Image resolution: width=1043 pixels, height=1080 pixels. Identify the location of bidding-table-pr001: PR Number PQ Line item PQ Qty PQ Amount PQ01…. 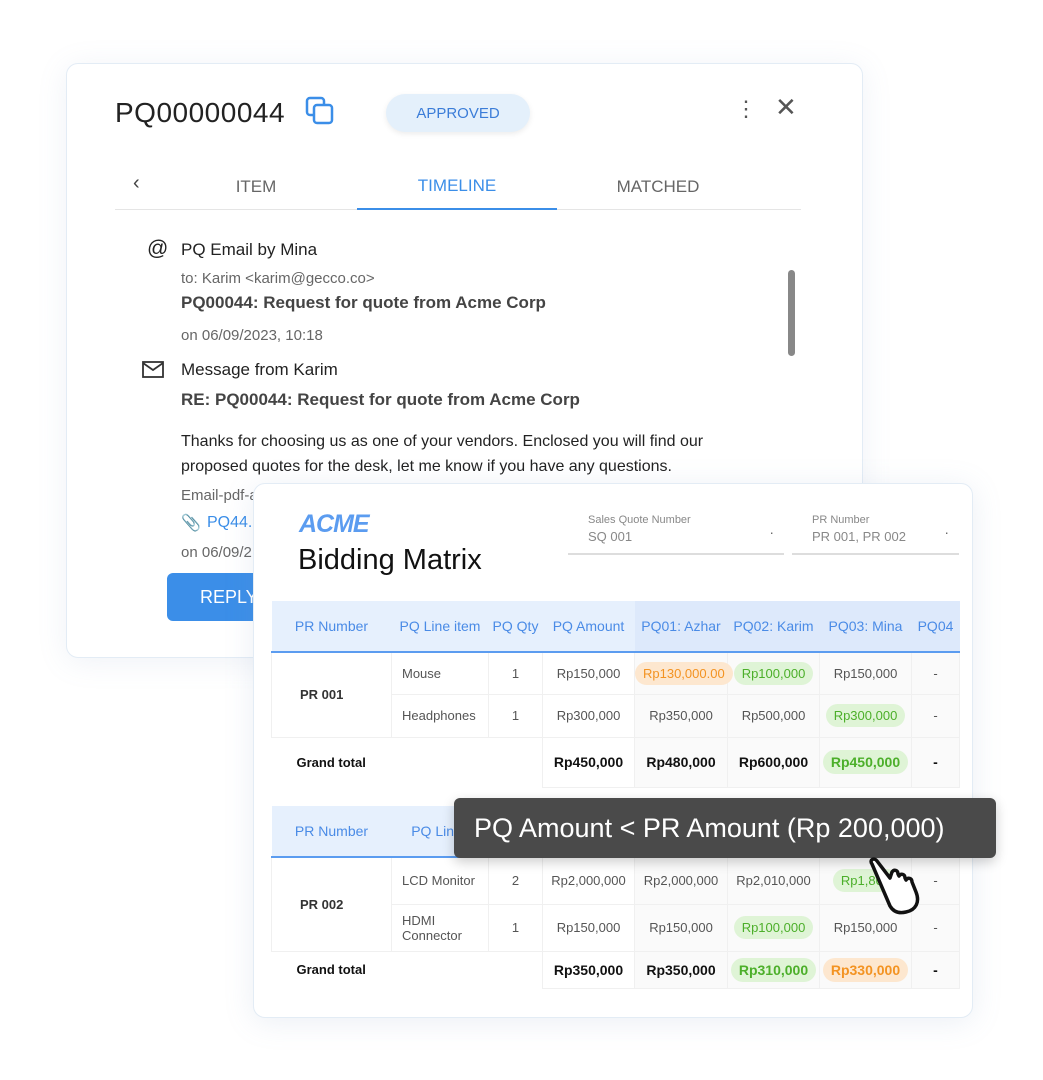
(615, 694).